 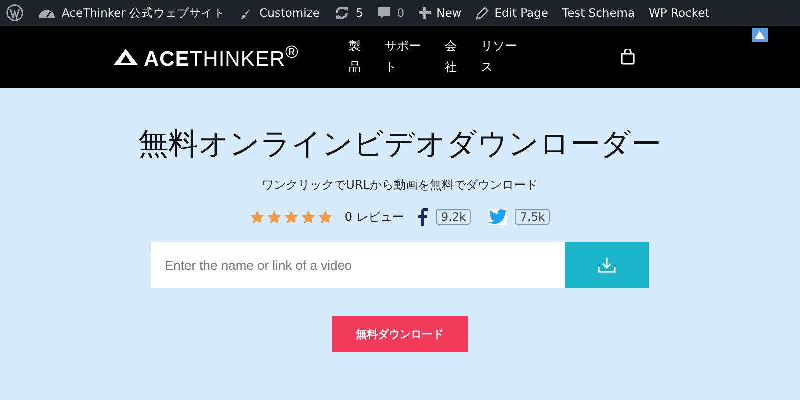 I want to click on logo-icon, so click(x=126, y=57).